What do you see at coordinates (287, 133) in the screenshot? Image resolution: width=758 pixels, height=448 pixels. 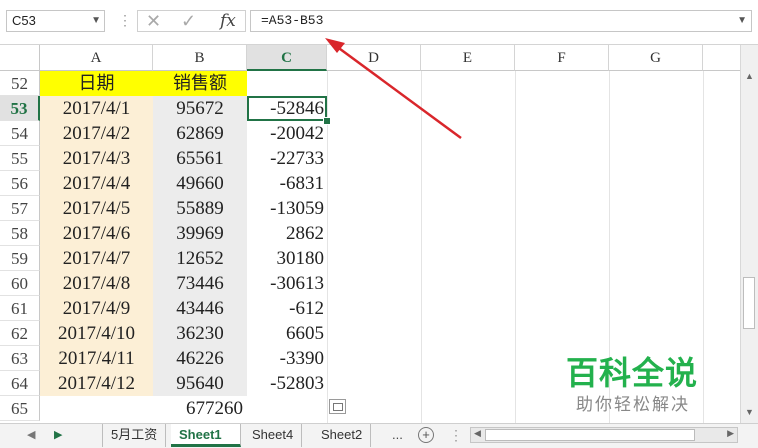 I see `cell-difference: -20042` at bounding box center [287, 133].